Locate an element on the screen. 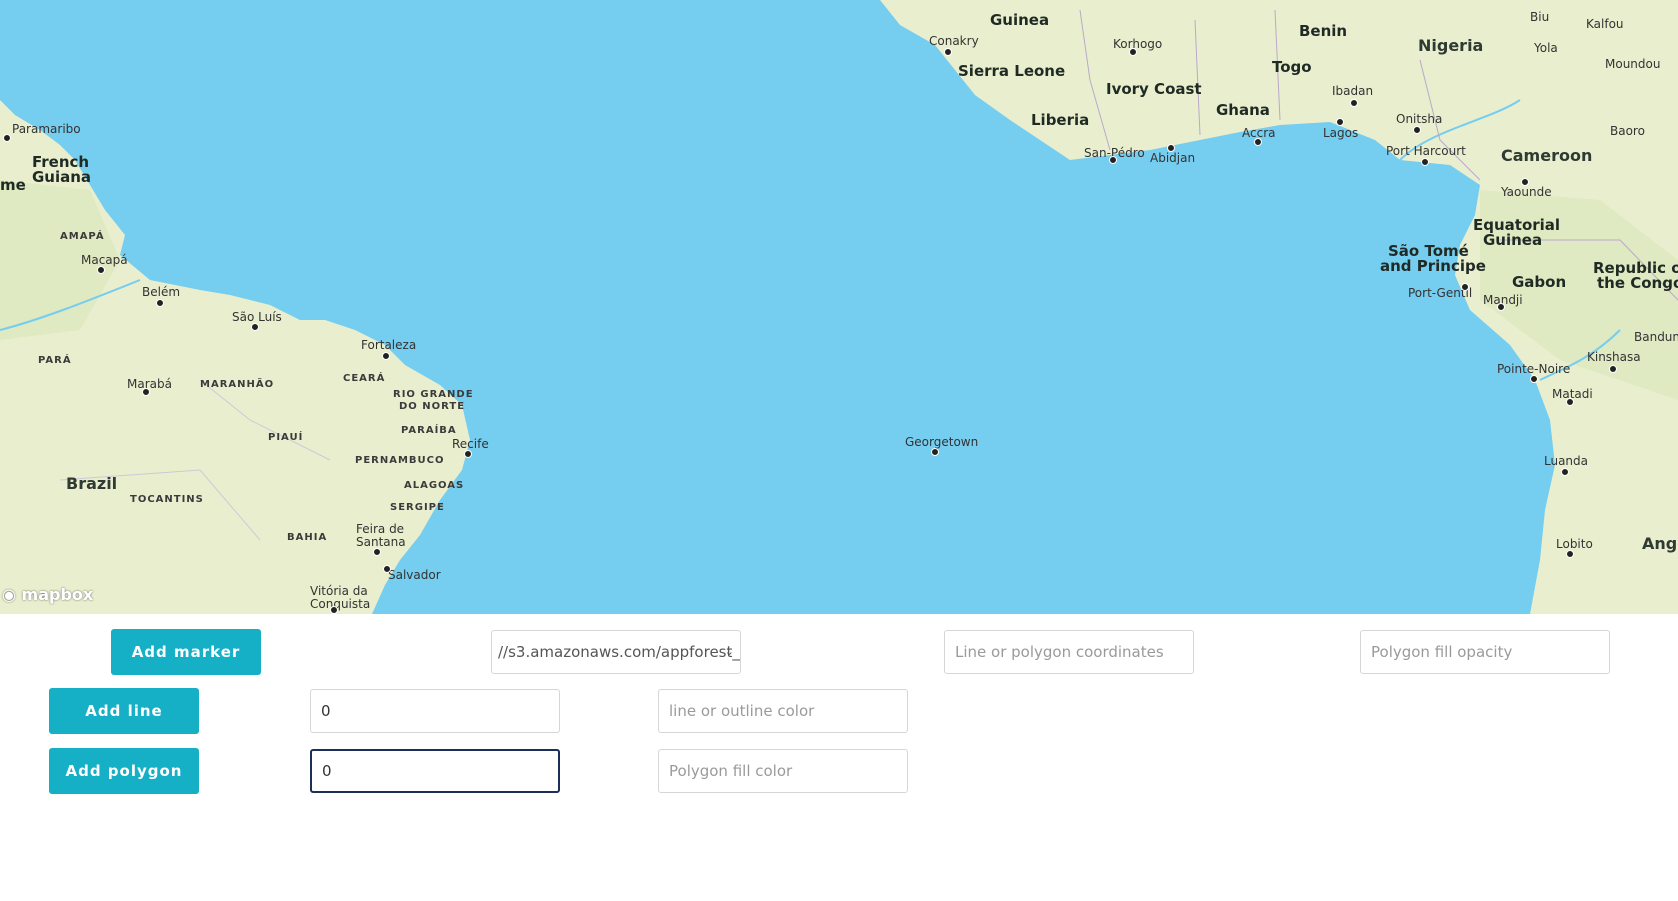 This screenshot has width=1678, height=901. map-label: Conakry is located at coordinates (954, 41).